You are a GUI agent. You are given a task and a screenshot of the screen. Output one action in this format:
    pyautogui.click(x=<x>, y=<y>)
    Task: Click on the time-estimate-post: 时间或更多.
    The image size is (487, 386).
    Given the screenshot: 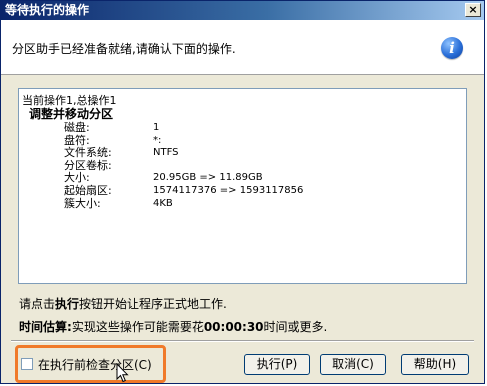 What is the action you would take?
    pyautogui.click(x=295, y=327)
    